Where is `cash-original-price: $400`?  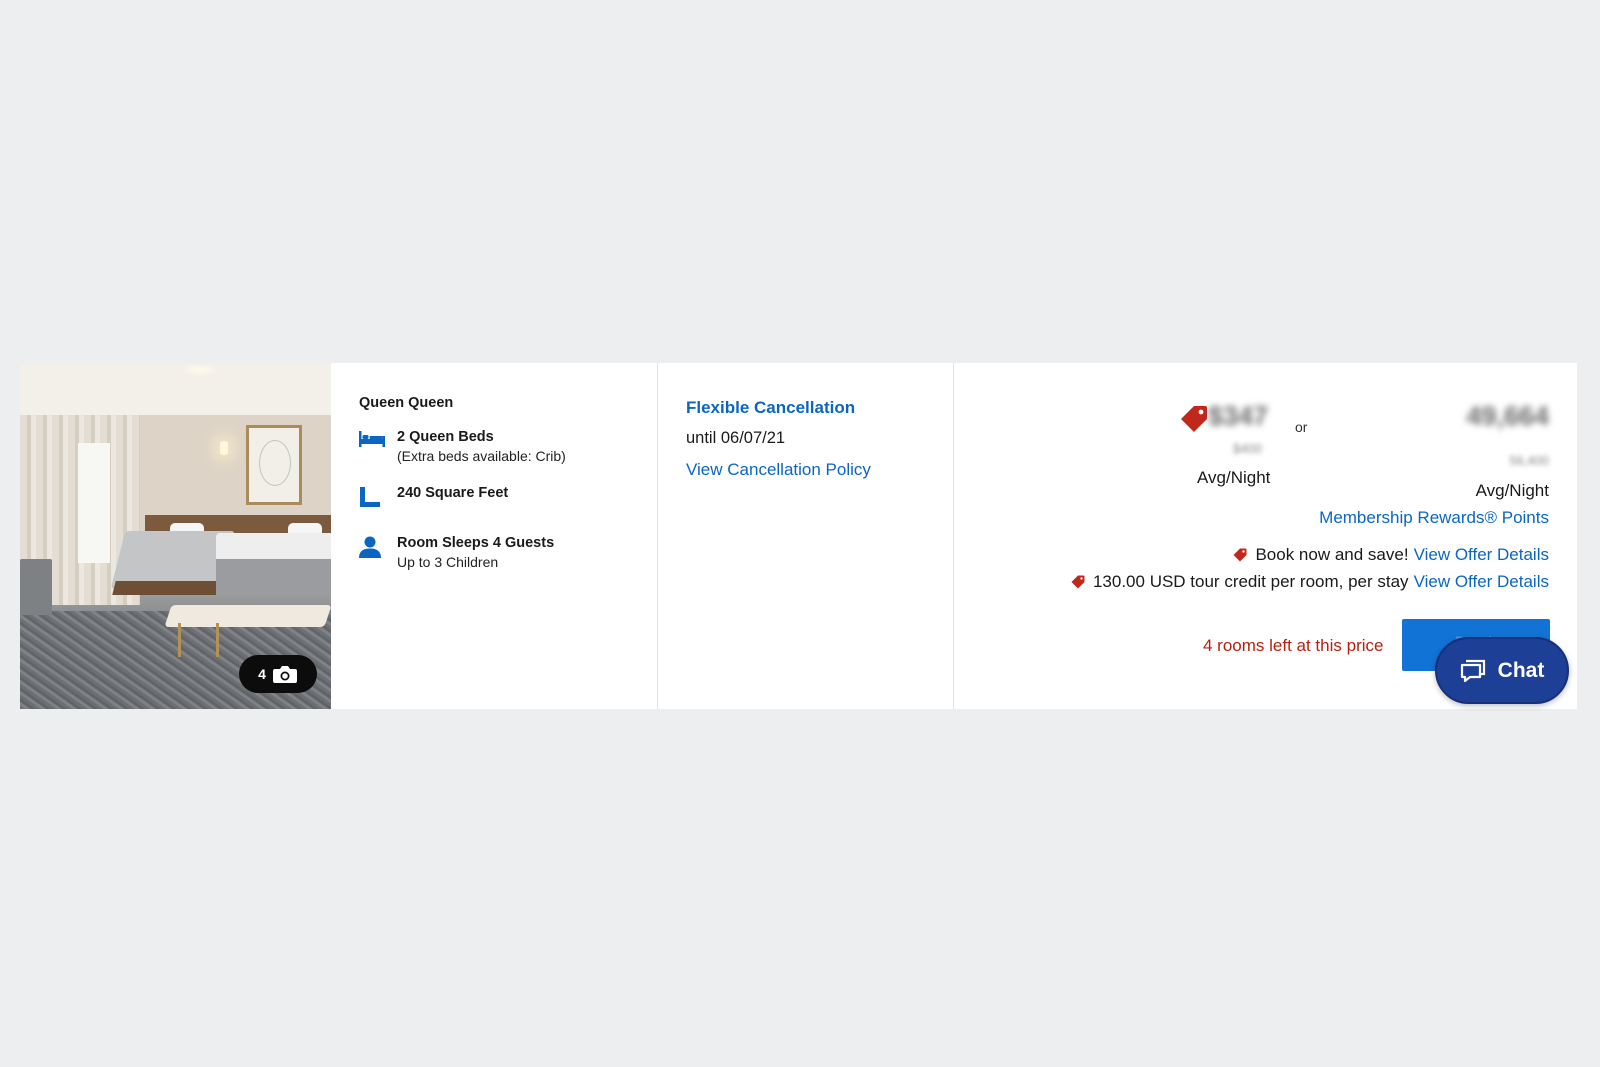
cash-original-price: $400 is located at coordinates (1247, 448).